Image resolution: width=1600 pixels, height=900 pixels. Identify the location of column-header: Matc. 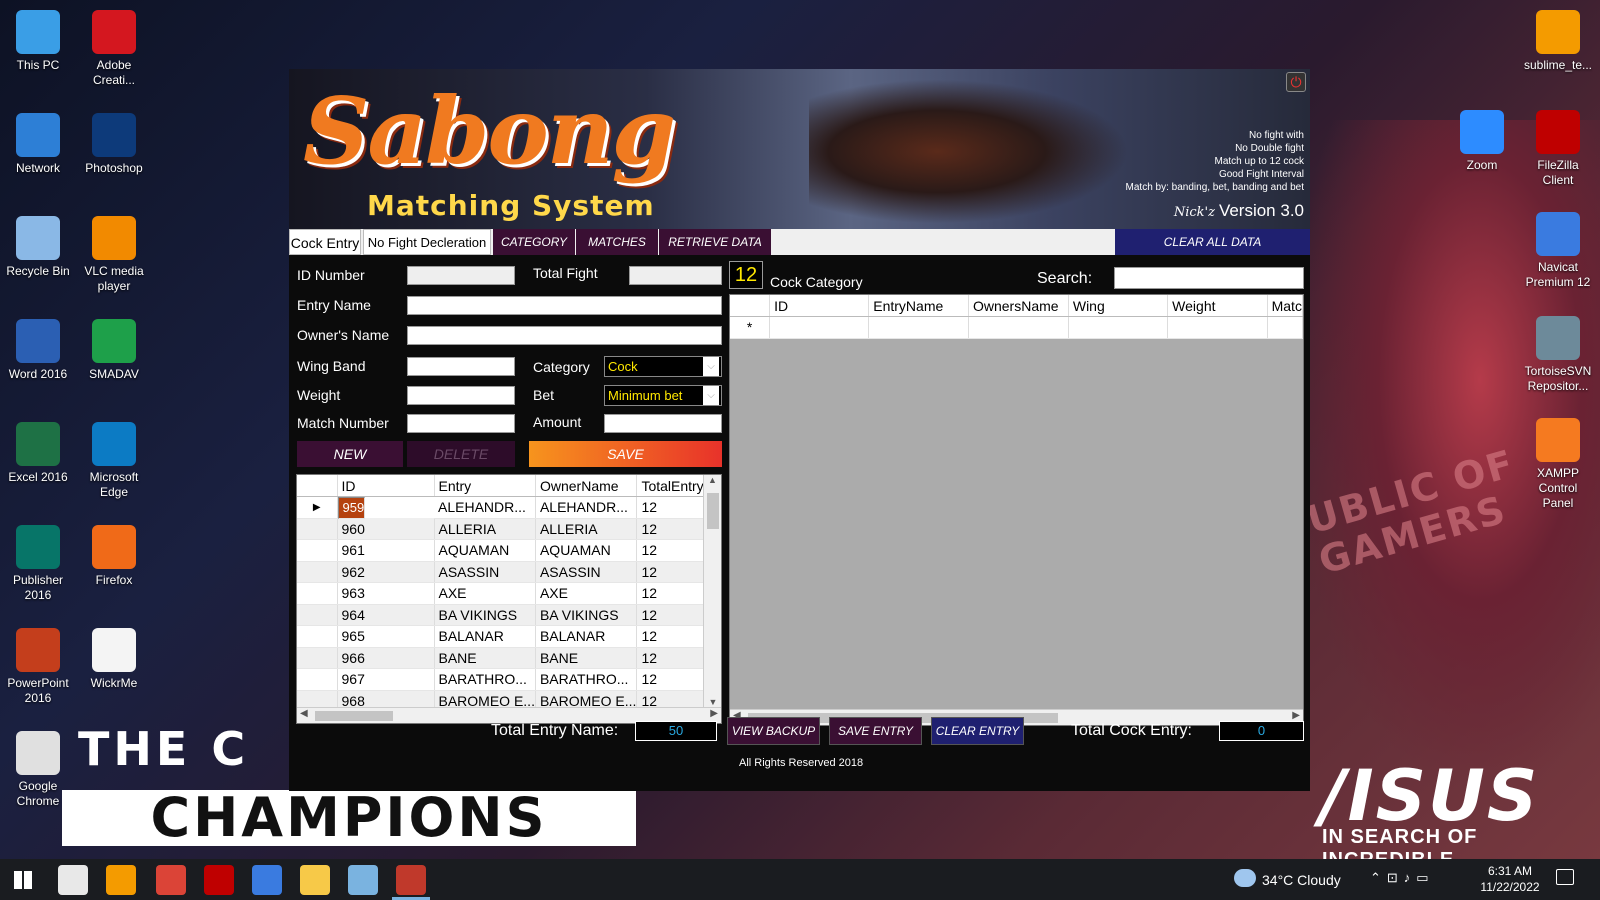
(1285, 306).